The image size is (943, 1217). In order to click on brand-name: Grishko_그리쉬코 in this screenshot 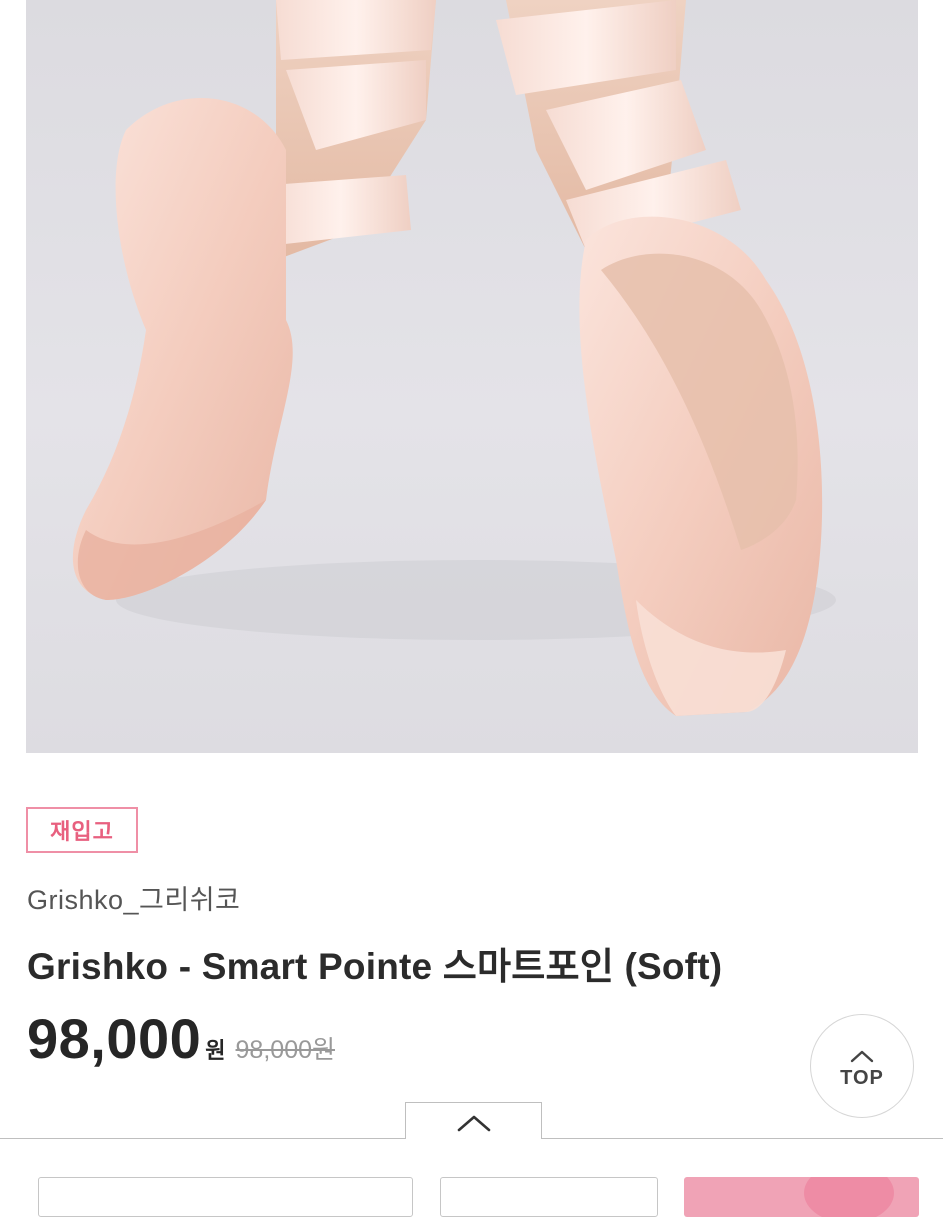, I will do `click(133, 897)`.